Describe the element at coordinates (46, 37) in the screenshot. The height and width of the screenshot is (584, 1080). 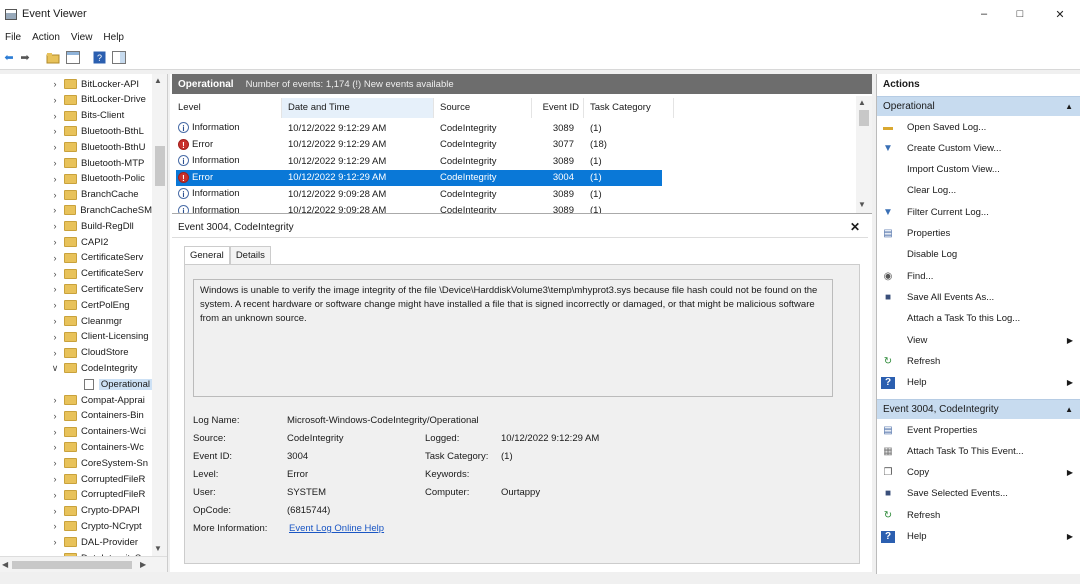
I see `menu-action: Action` at that location.